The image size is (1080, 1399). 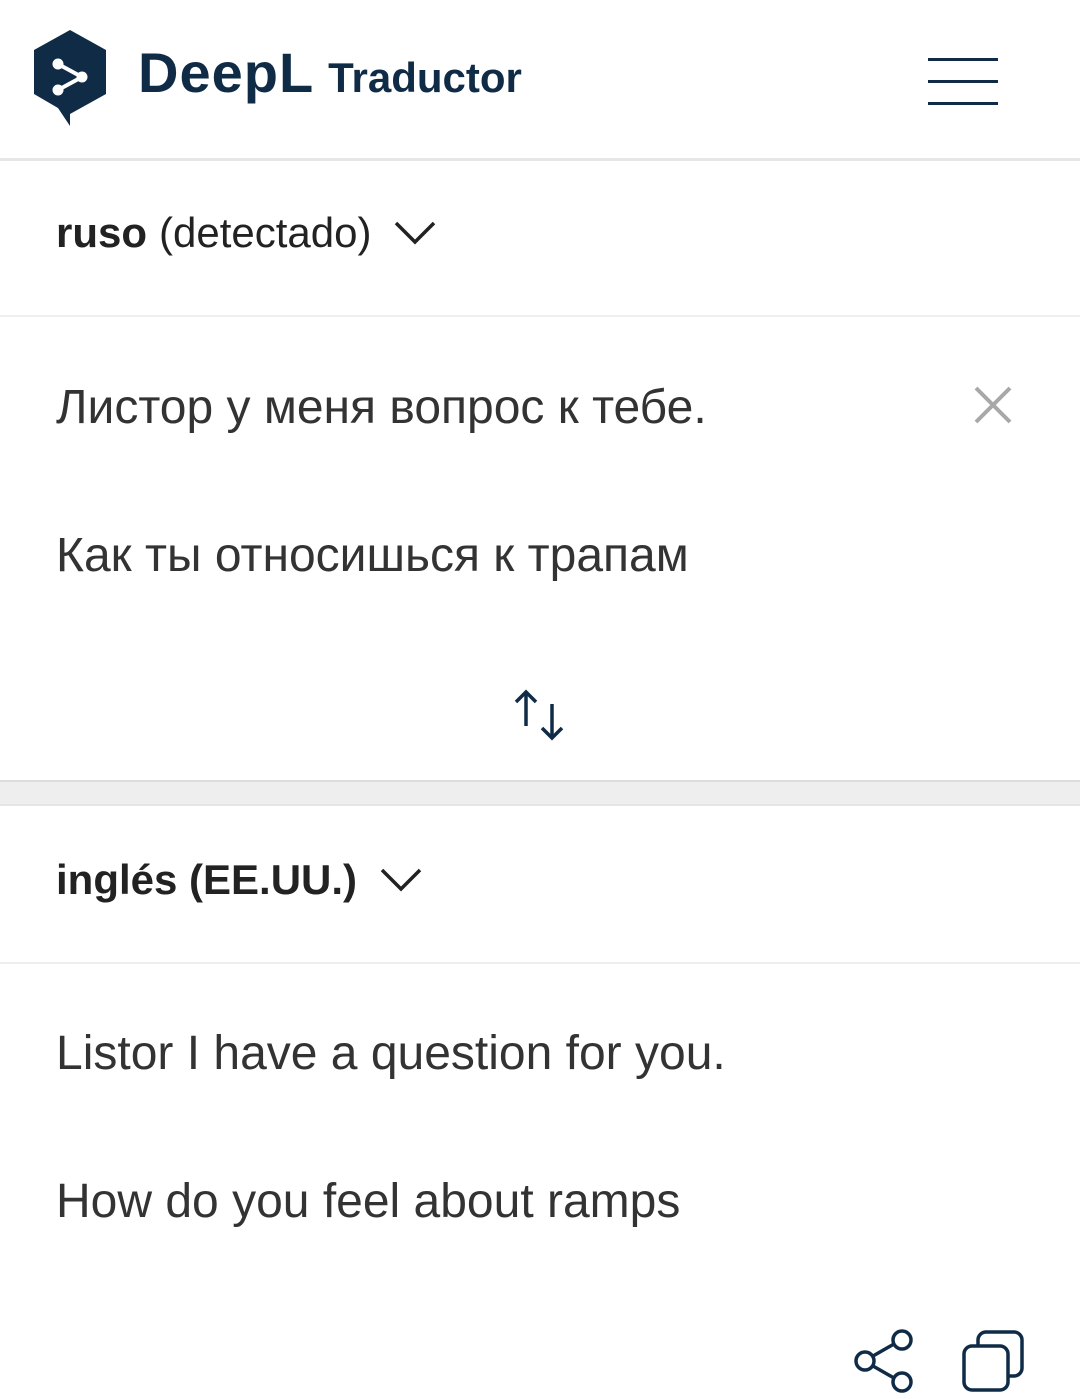 What do you see at coordinates (372, 555) in the screenshot?
I see `source-text-line: Как ты относишься к трапам` at bounding box center [372, 555].